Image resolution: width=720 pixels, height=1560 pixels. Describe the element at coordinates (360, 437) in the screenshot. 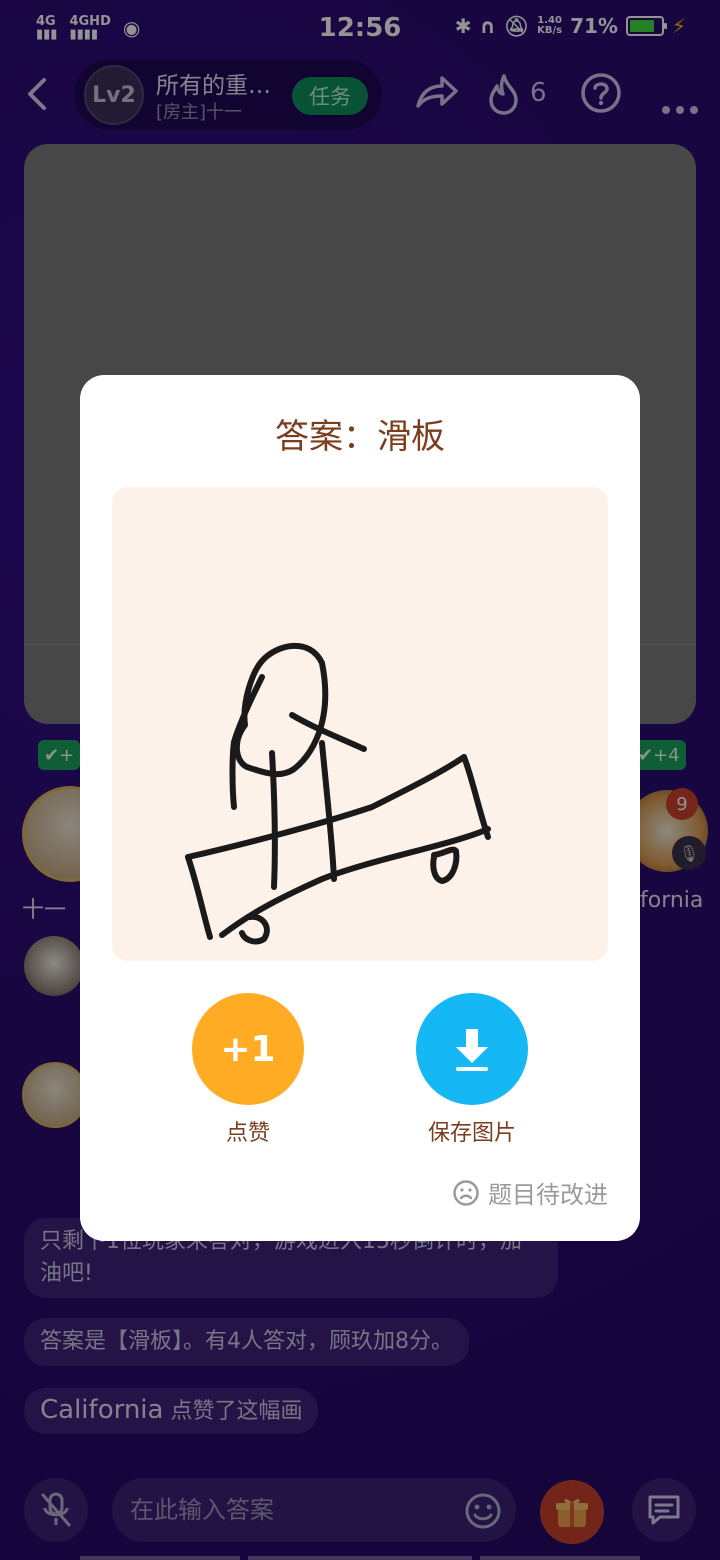

I see `answer-title: 答案：滑板` at that location.